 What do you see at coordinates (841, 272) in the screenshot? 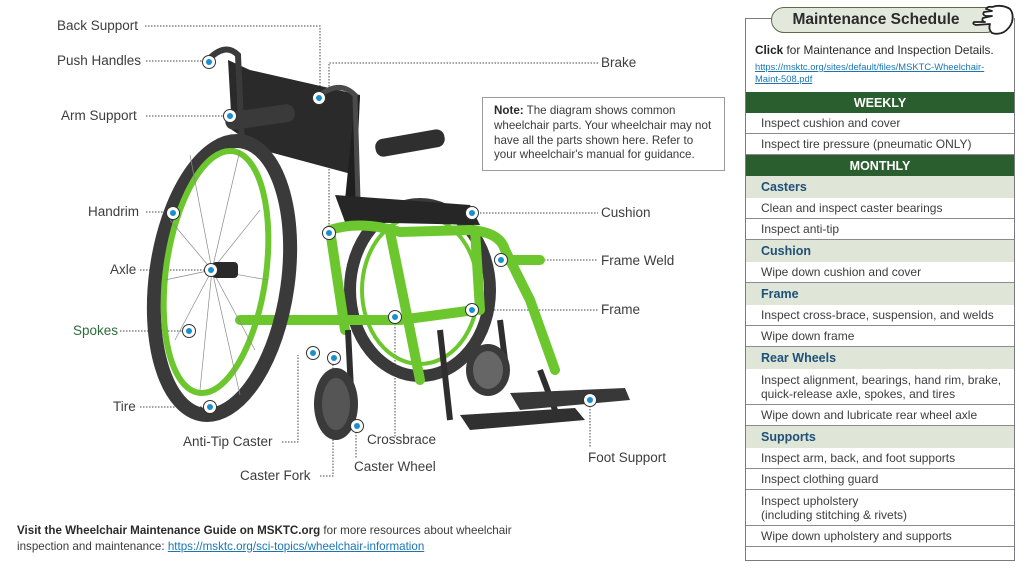
I see `row-text: Wipe down cushion and cover` at bounding box center [841, 272].